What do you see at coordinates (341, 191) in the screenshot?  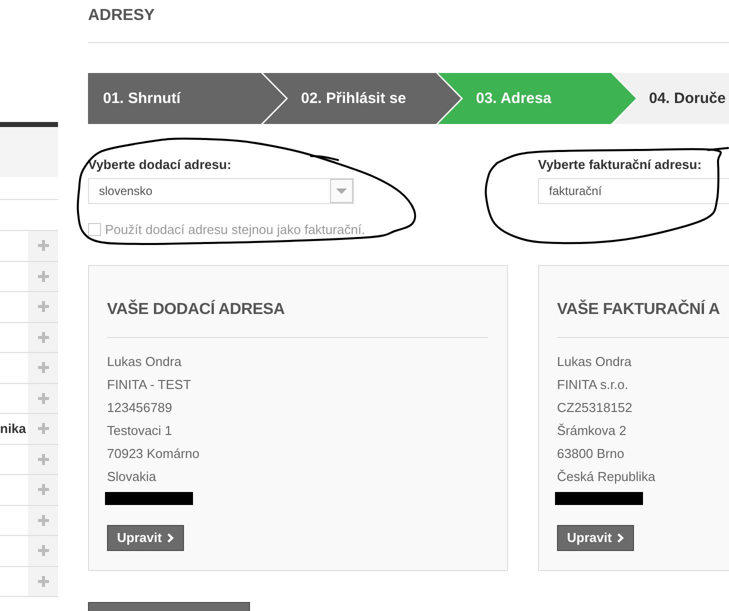 I see `dropdown-caret-icon` at bounding box center [341, 191].